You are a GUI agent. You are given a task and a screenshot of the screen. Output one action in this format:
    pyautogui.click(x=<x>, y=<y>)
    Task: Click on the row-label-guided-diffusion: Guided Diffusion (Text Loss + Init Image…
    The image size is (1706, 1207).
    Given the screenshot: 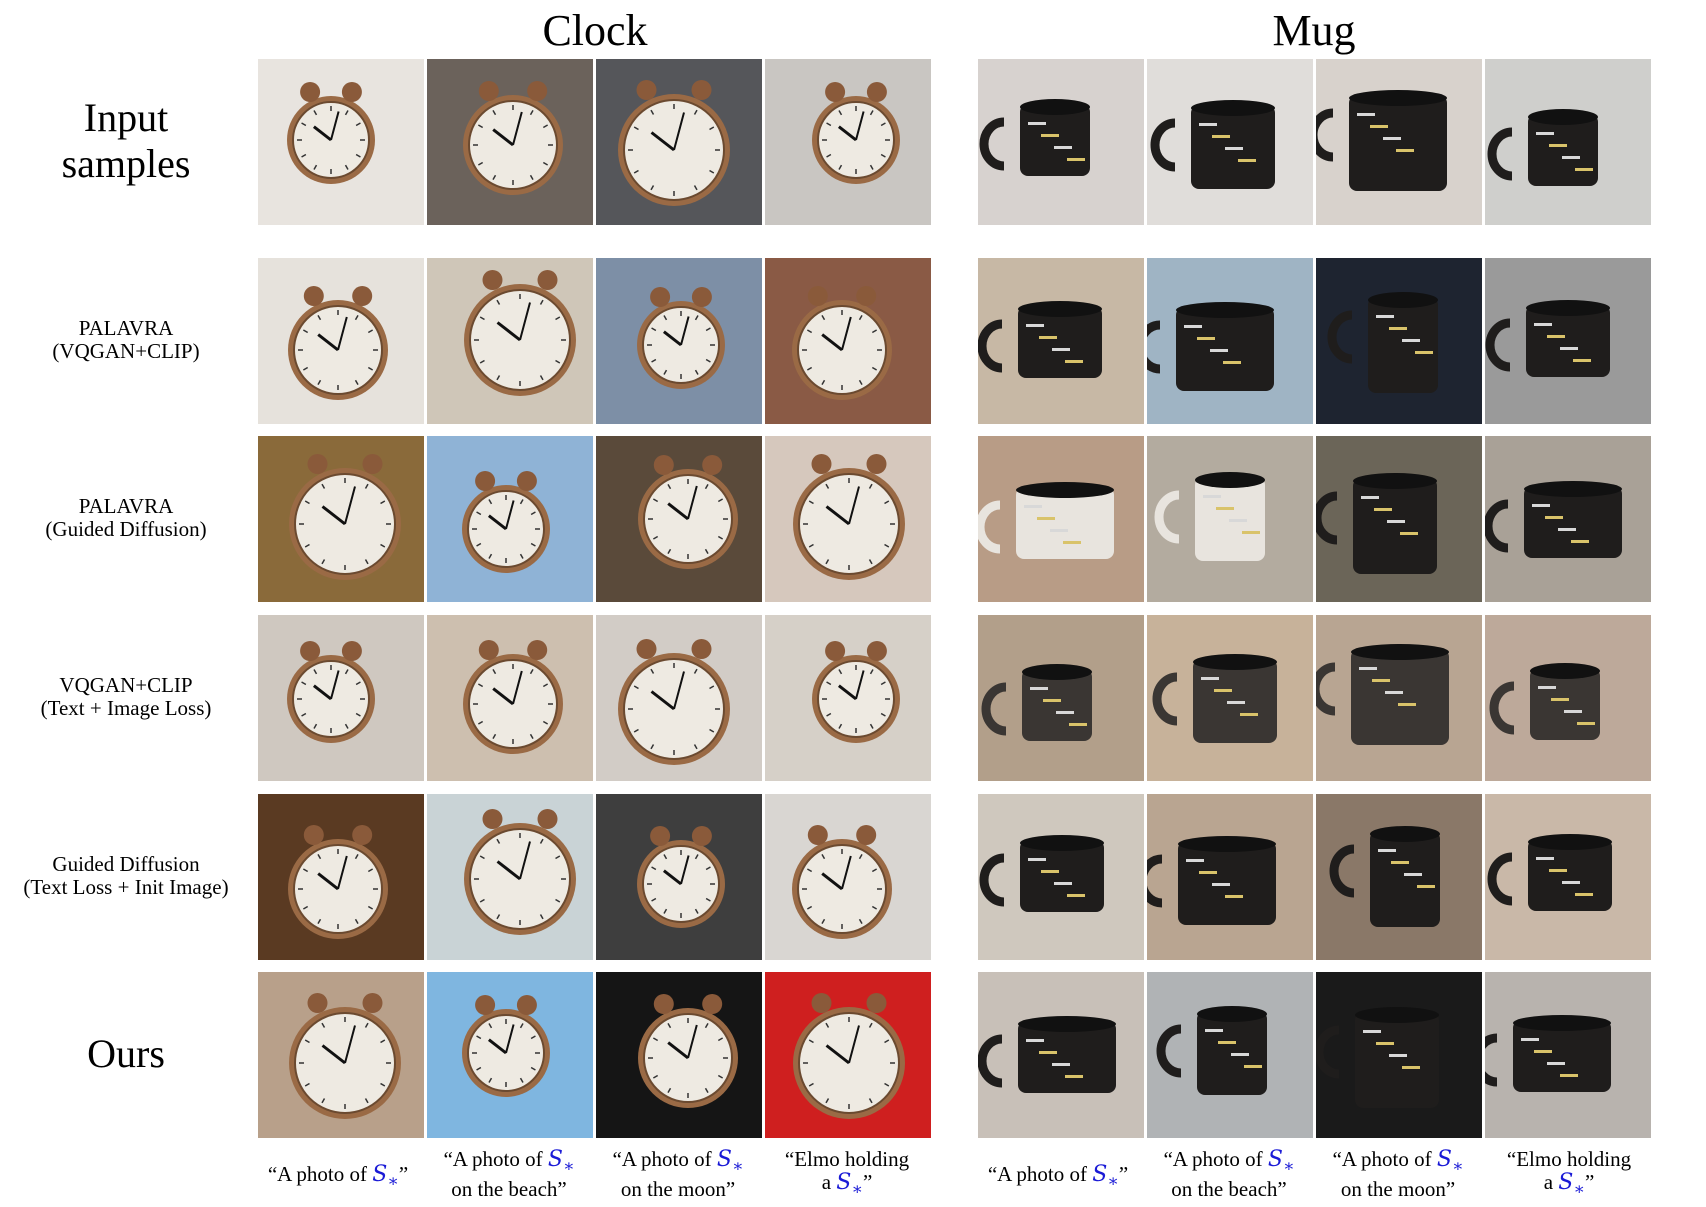 What is the action you would take?
    pyautogui.click(x=126, y=876)
    